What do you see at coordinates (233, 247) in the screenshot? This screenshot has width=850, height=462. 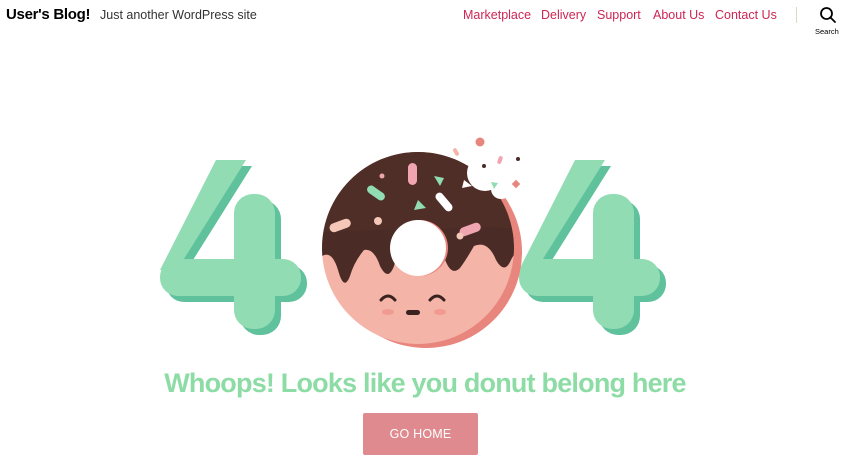 I see `digit-four-left` at bounding box center [233, 247].